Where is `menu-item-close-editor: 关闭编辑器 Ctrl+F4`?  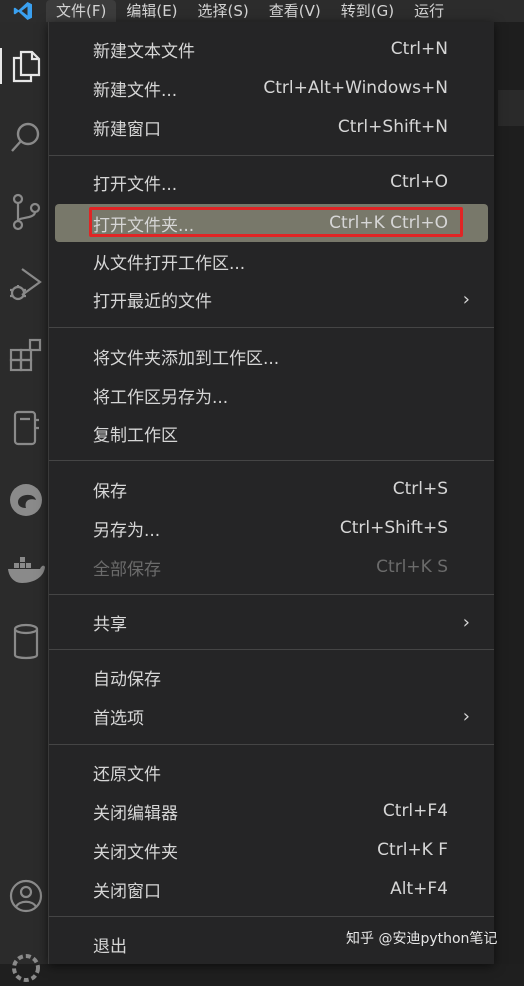
menu-item-close-editor: 关闭编辑器 Ctrl+F4 is located at coordinates (271, 811).